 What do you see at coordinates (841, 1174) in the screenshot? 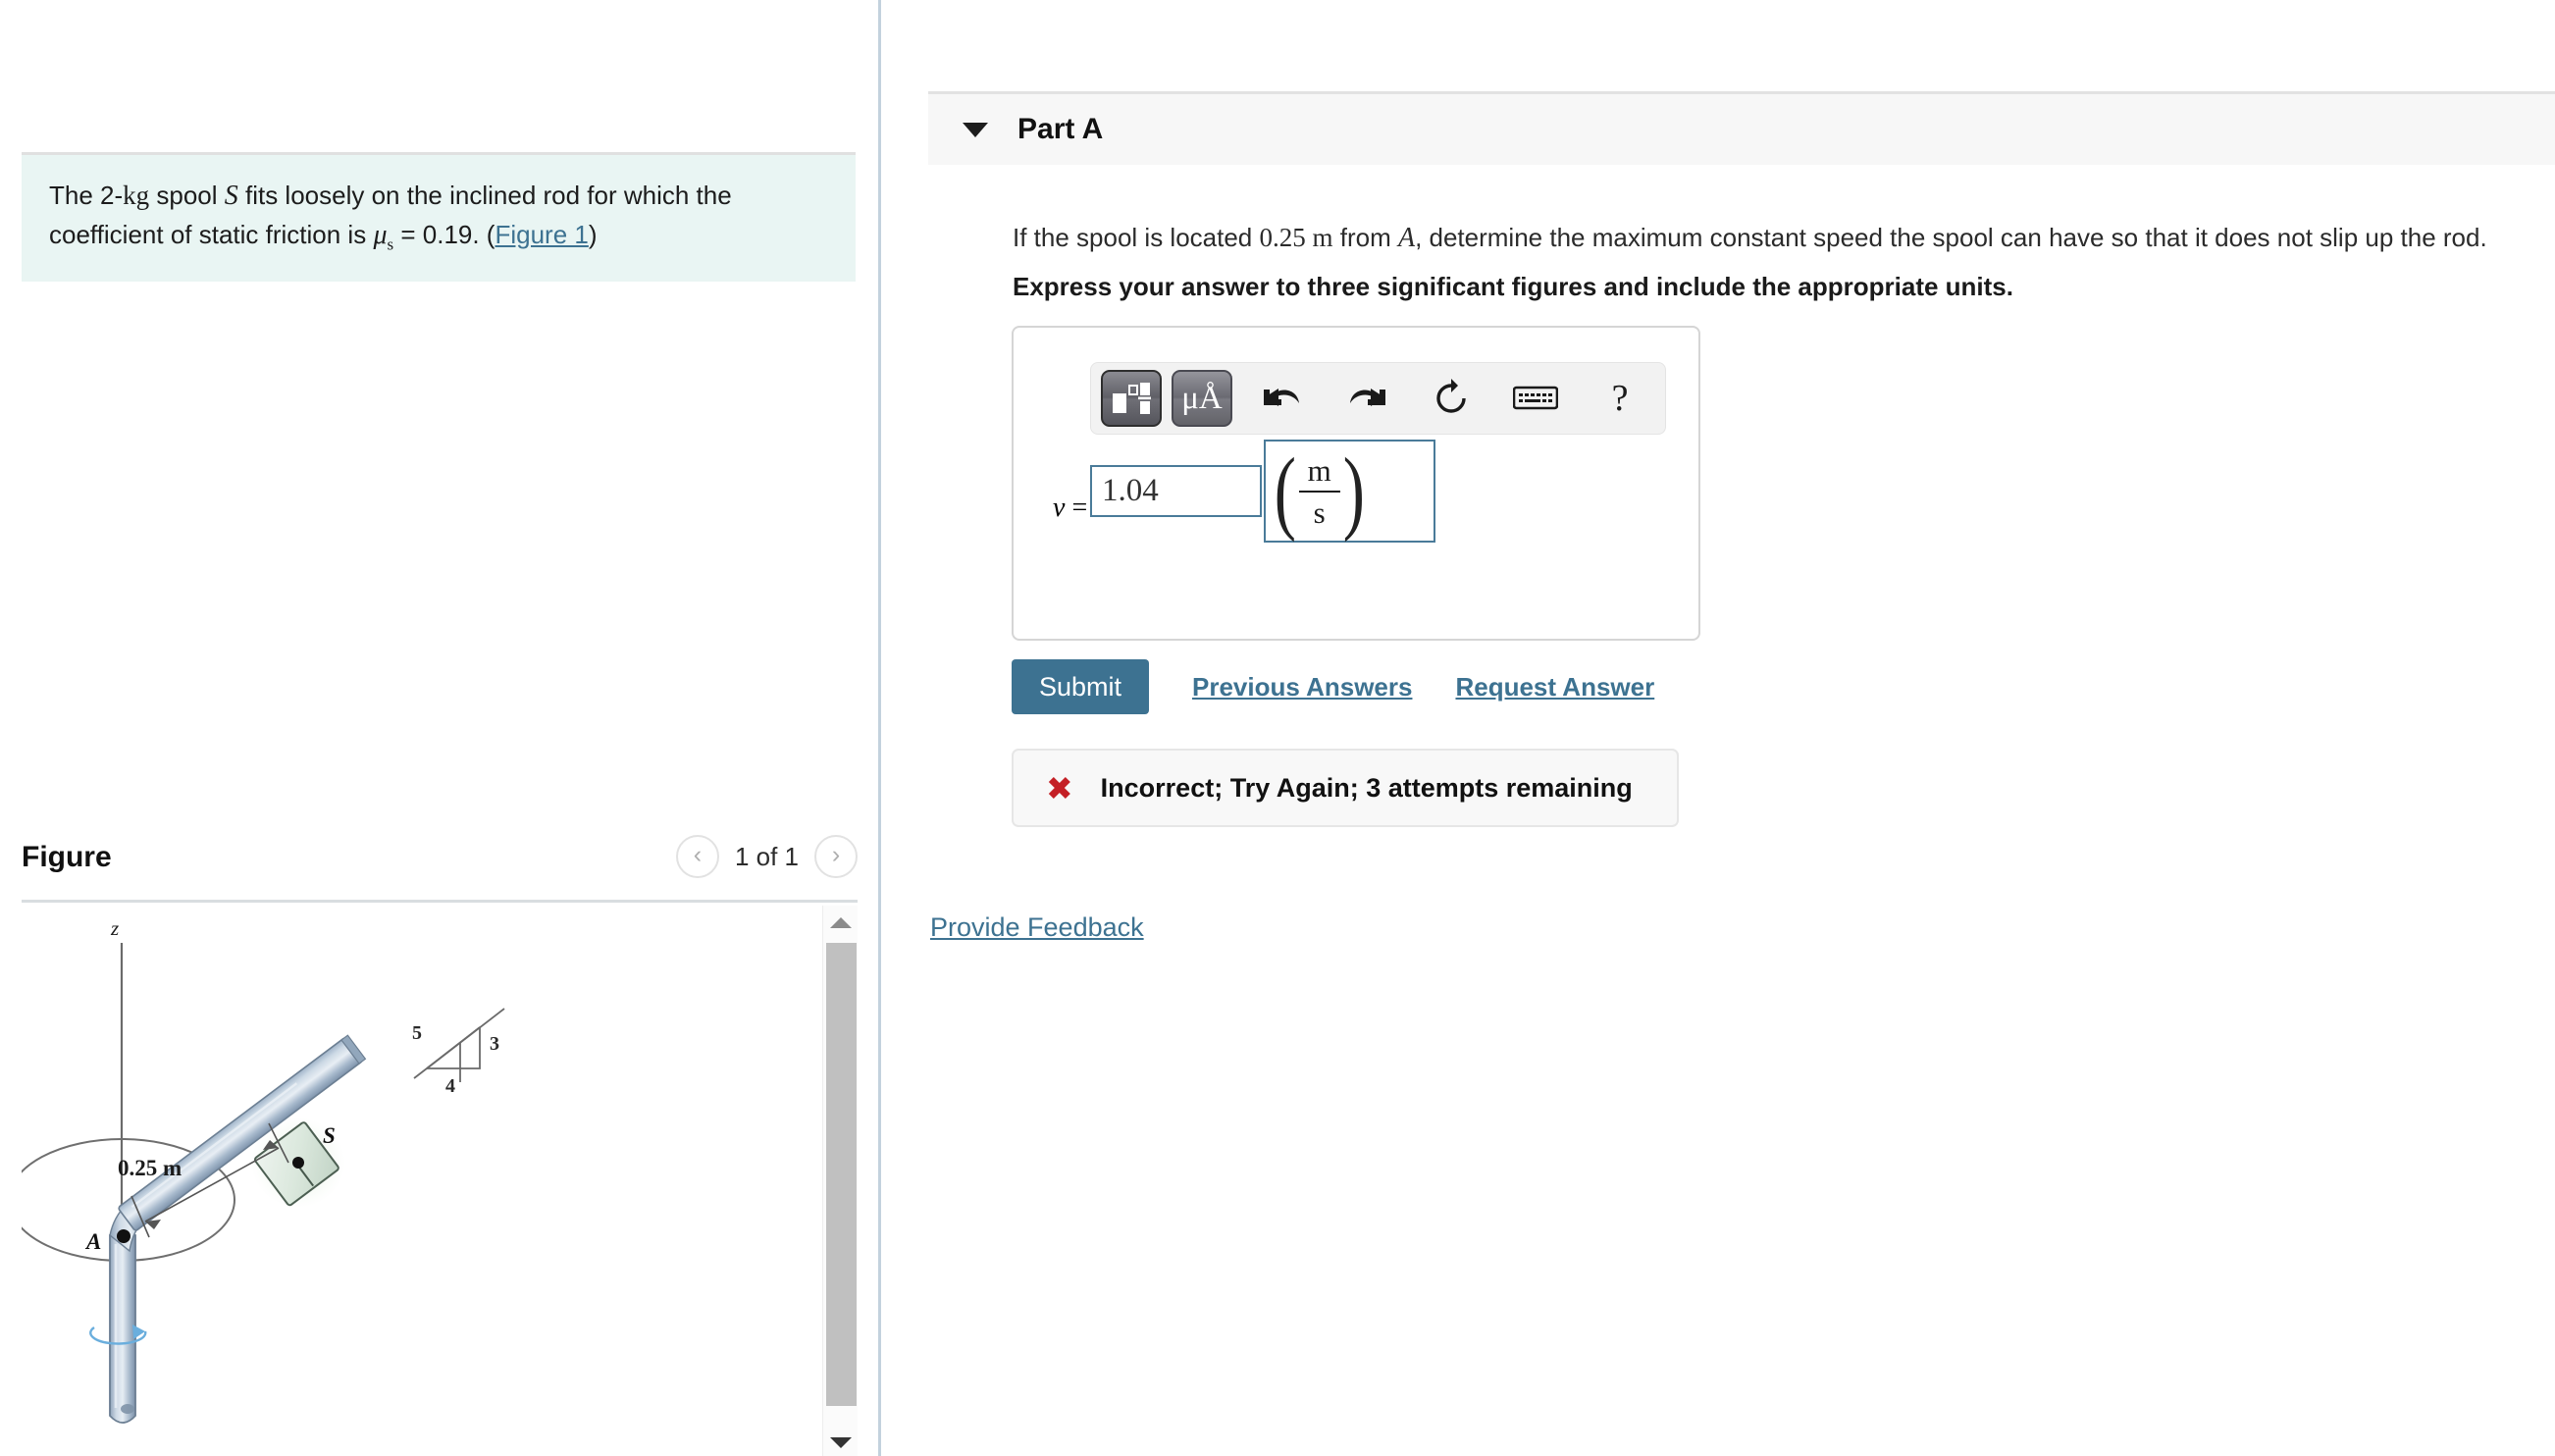
I see `scrollbar-thumb` at bounding box center [841, 1174].